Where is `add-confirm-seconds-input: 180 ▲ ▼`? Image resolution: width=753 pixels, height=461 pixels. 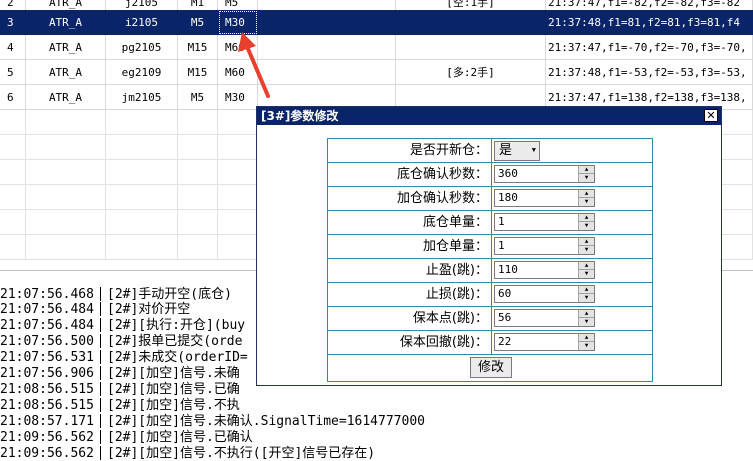 add-confirm-seconds-input: 180 ▲ ▼ is located at coordinates (544, 198).